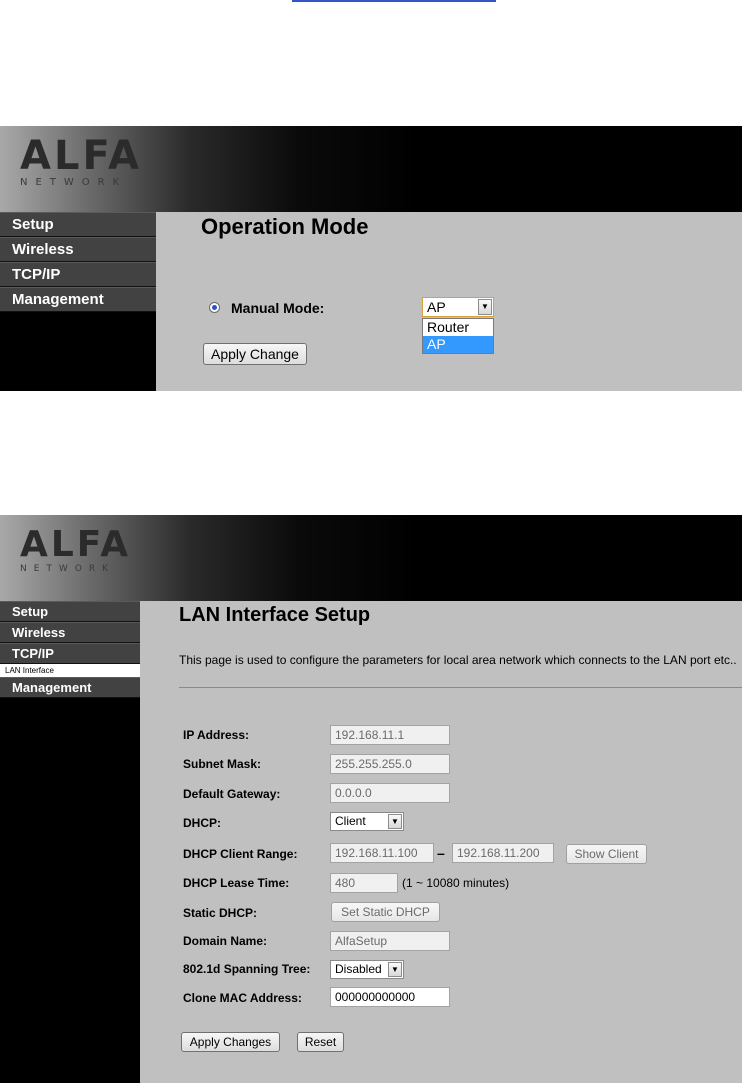  I want to click on page-title: LAN Interface Setup, so click(275, 615).